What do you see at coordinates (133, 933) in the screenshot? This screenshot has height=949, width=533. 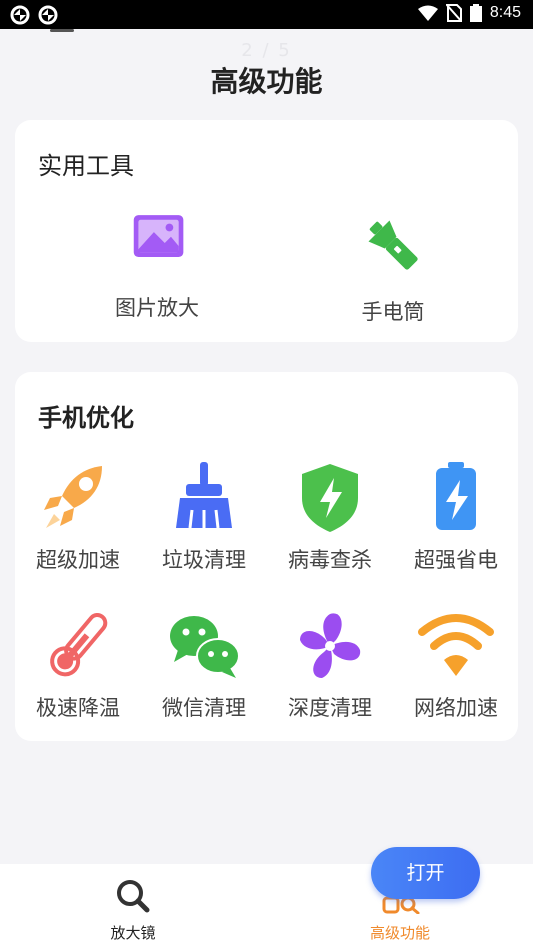 I see `nav-label: 放大镜` at bounding box center [133, 933].